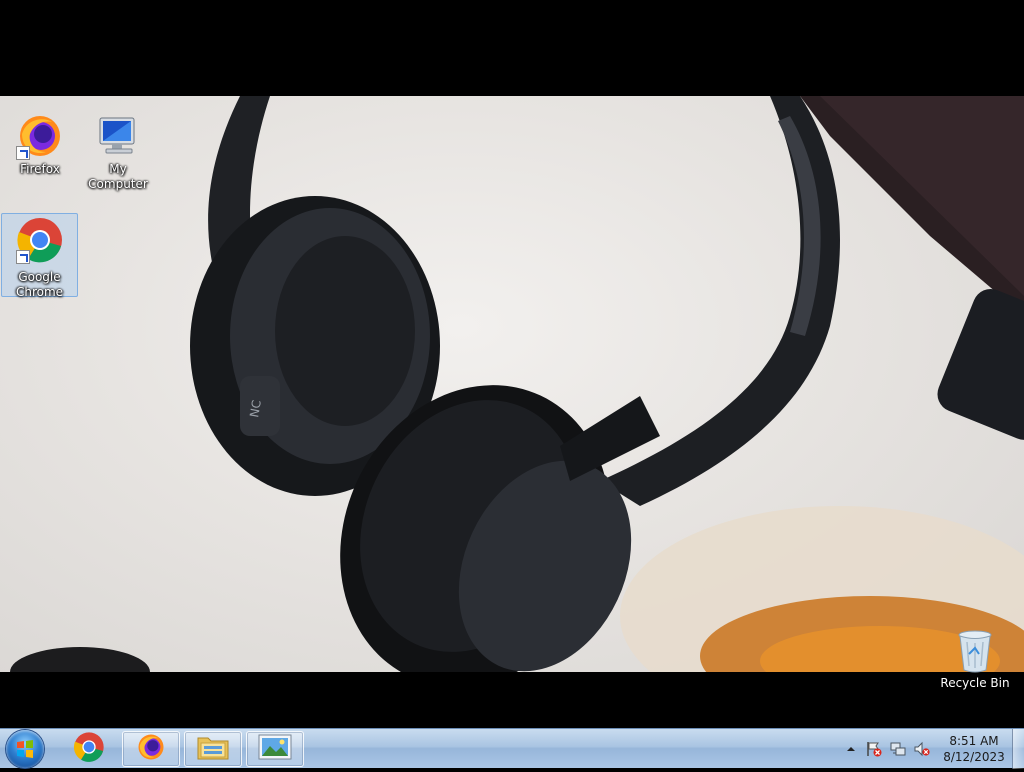 The image size is (1024, 772). What do you see at coordinates (1018, 749) in the screenshot?
I see `show-desktop-button` at bounding box center [1018, 749].